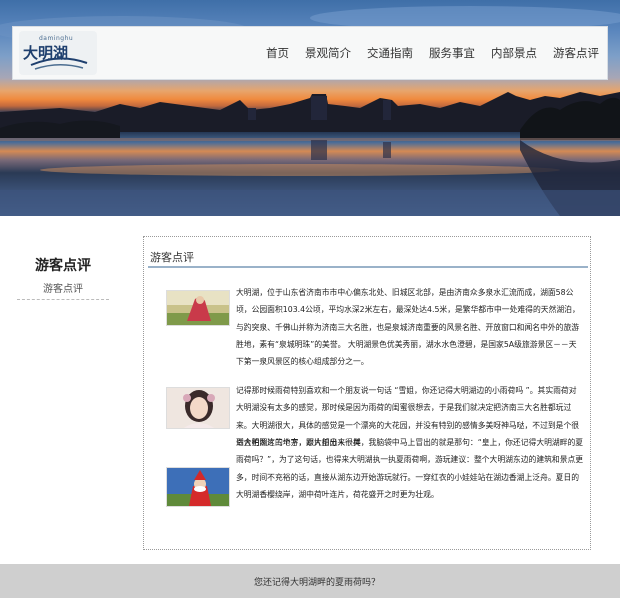 This screenshot has height=598, width=620. What do you see at coordinates (198, 408) in the screenshot?
I see `thumb-costume-girl-icon` at bounding box center [198, 408].